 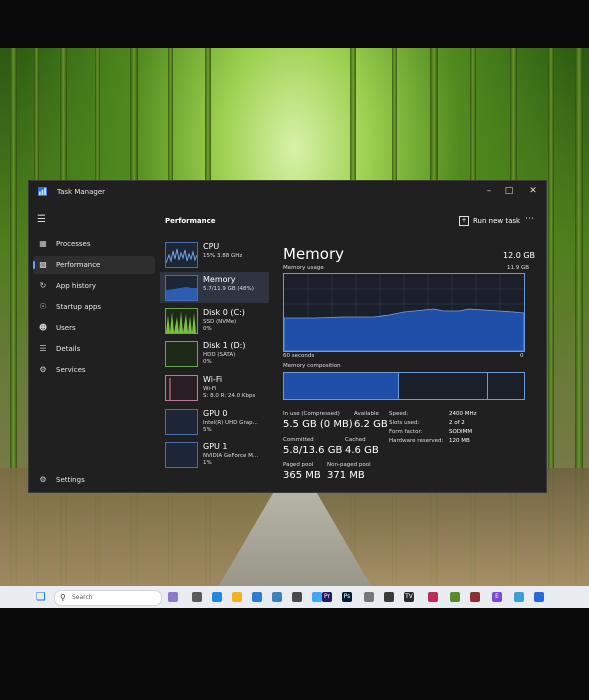 I want to click on resource-gpu-0: GPU 0 Intel(R) UHD Grap... 5%, so click(x=214, y=421).